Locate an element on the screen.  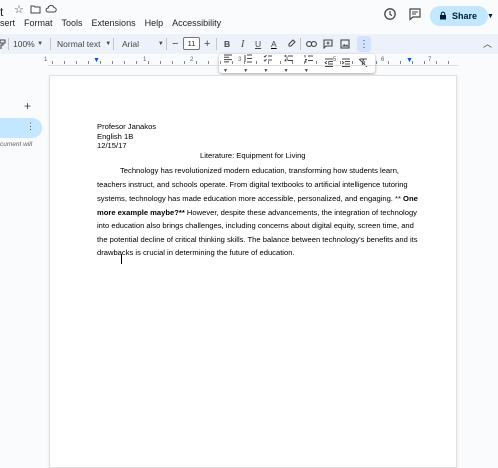
decrease-font-size-button: − is located at coordinates (175, 44).